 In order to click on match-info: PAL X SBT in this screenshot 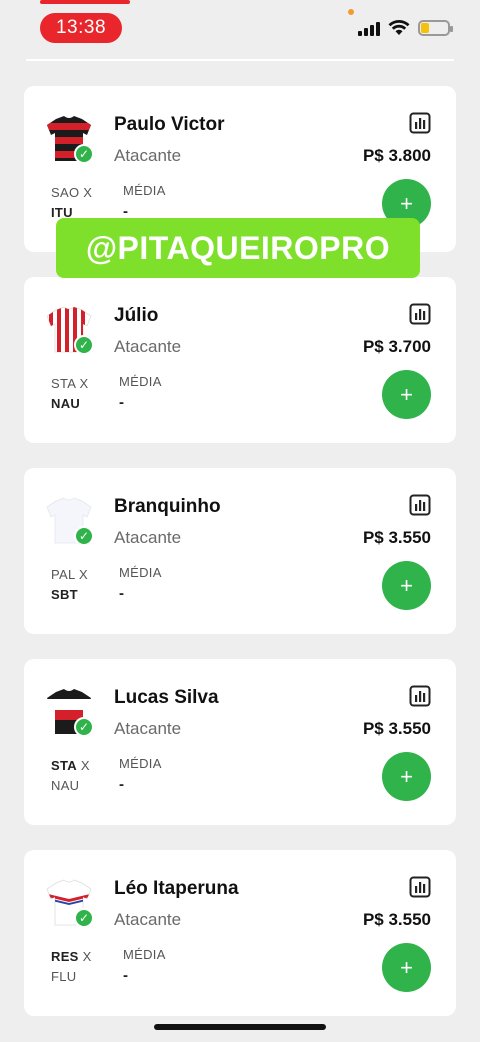, I will do `click(69, 585)`.